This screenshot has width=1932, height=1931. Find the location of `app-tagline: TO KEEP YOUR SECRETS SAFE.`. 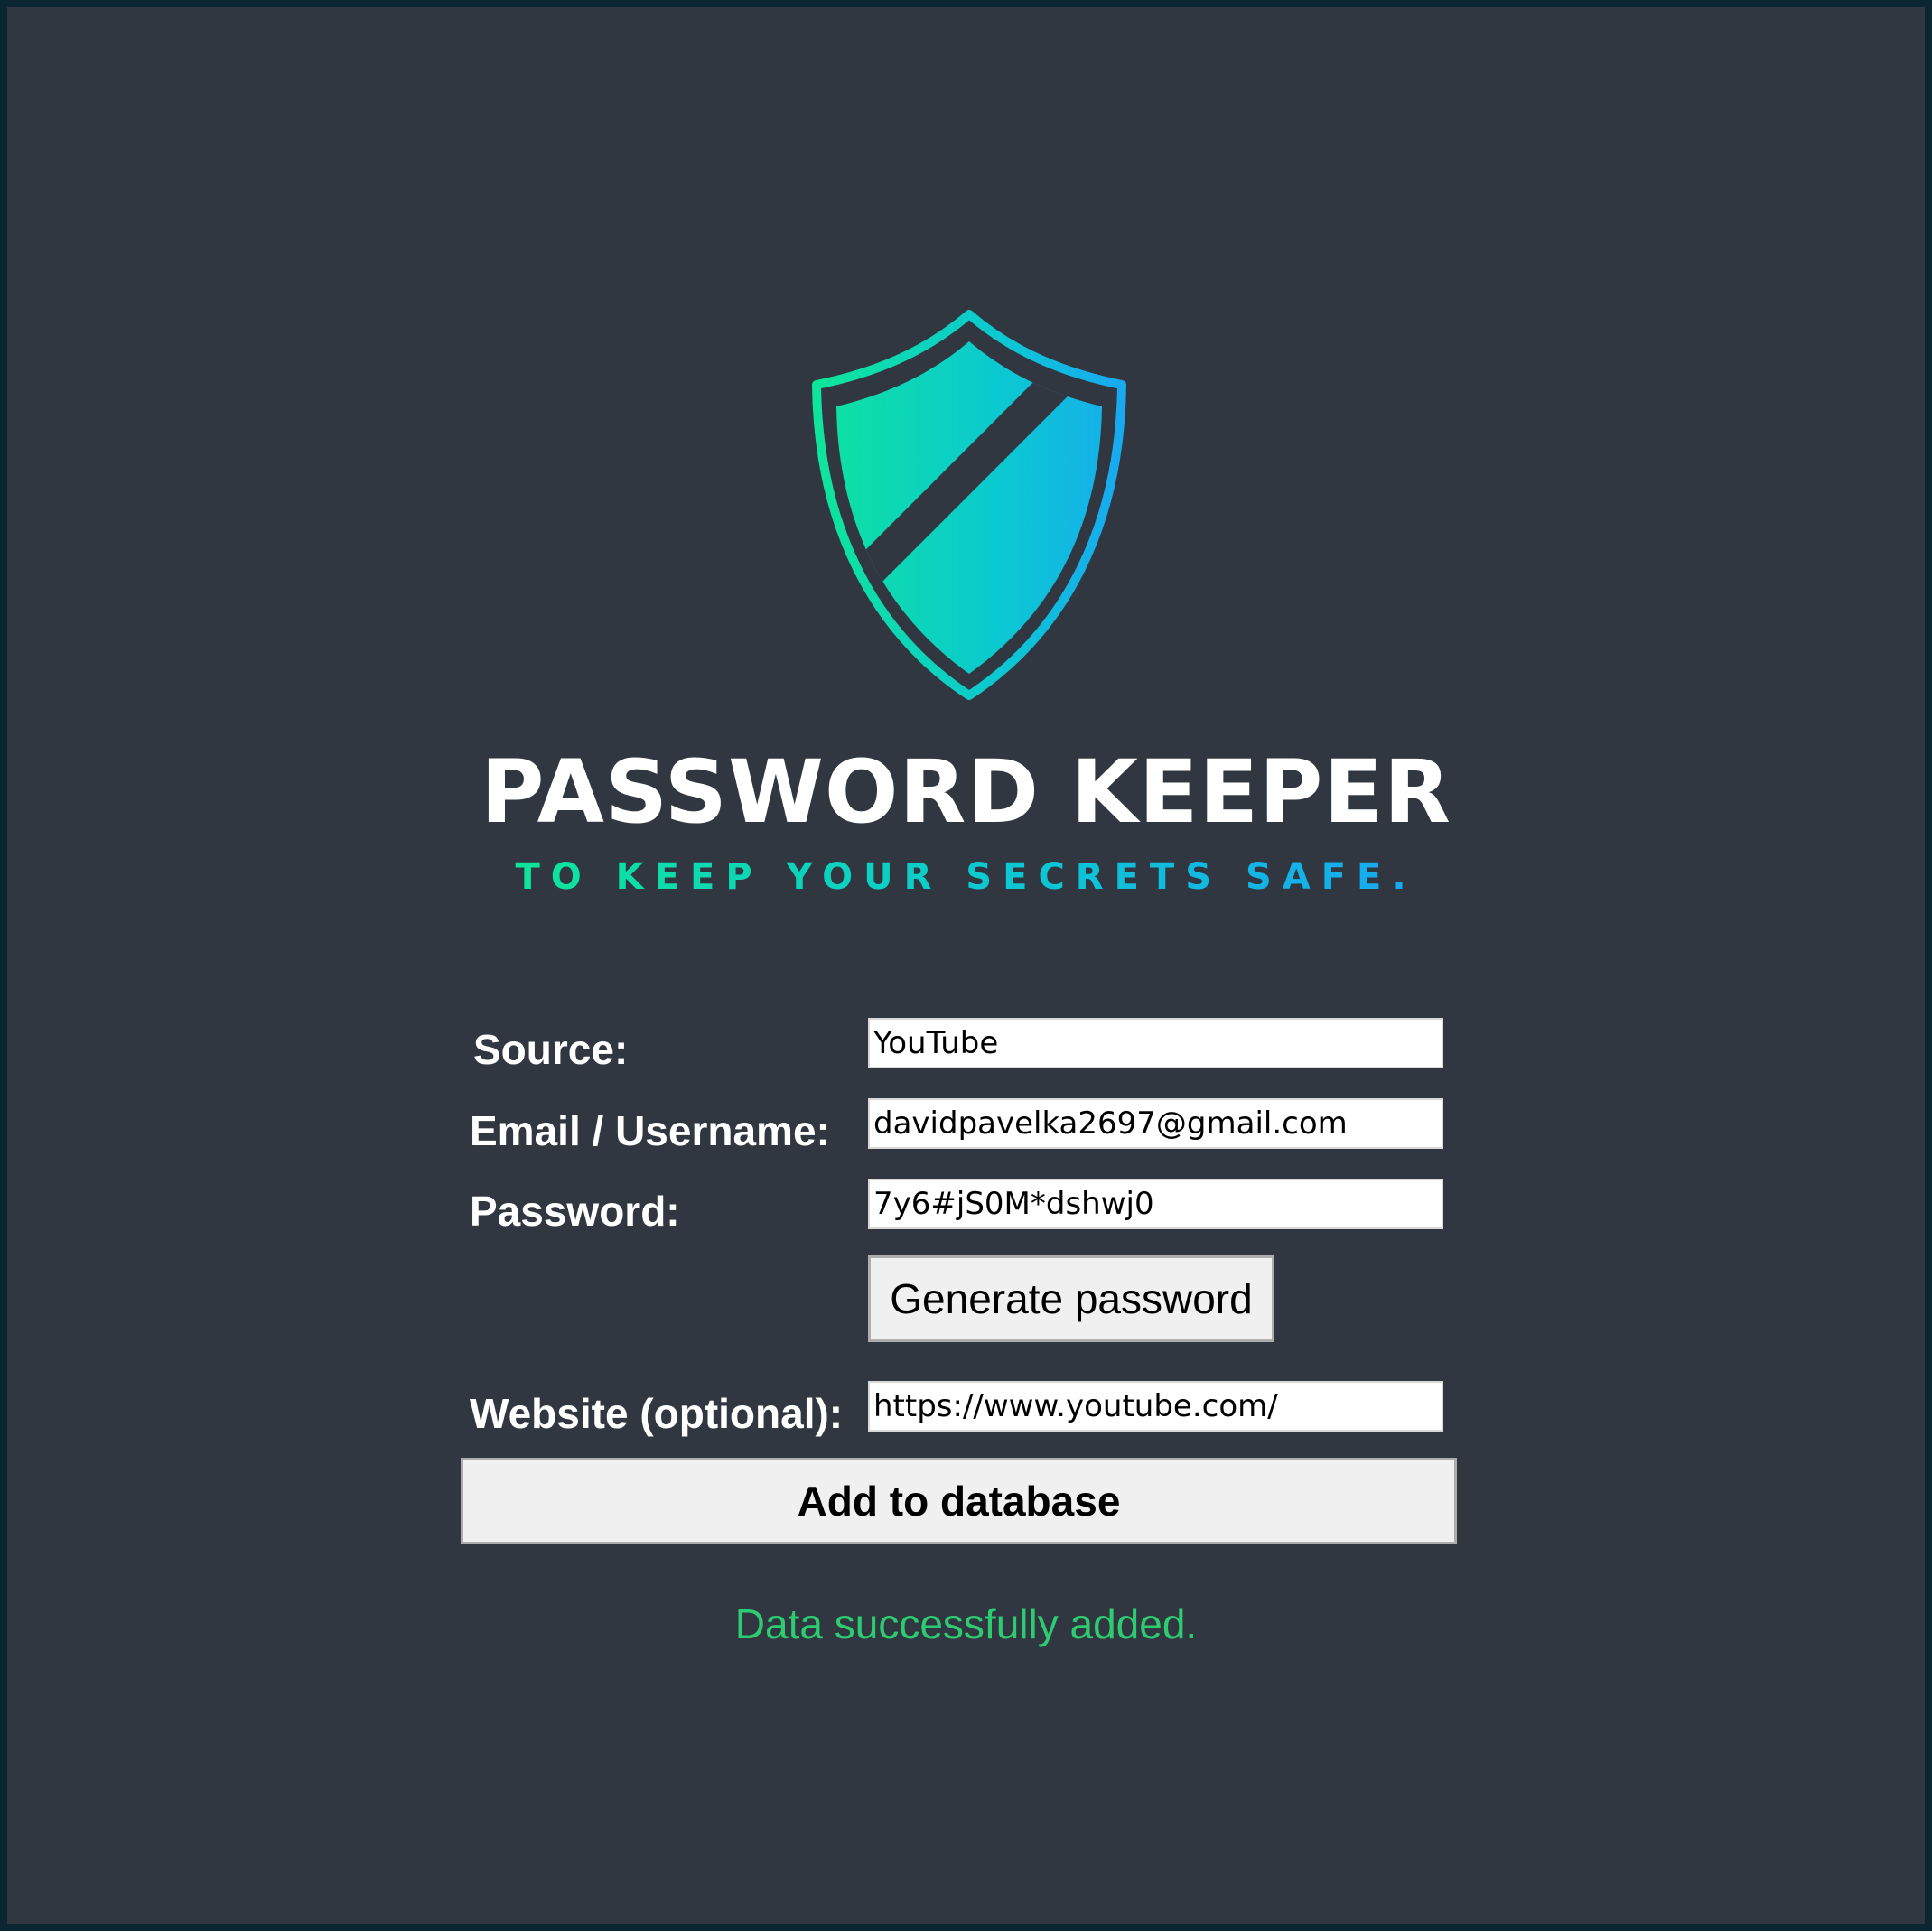

app-tagline: TO KEEP YOUR SECRETS SAFE. is located at coordinates (966, 877).